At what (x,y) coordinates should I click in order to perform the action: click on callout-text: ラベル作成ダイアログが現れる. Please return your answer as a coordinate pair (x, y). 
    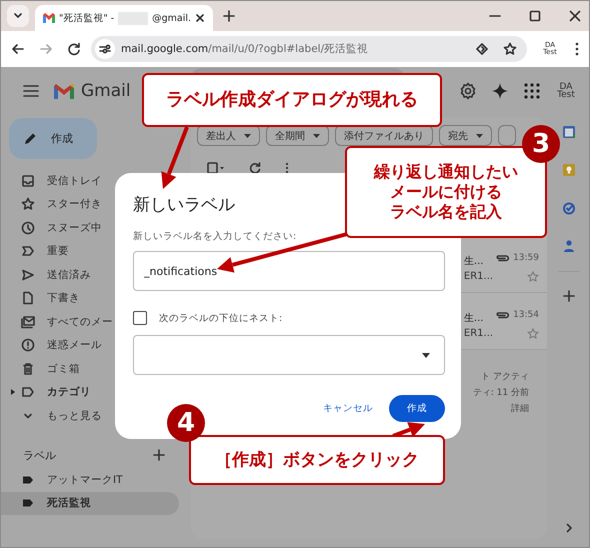
    Looking at the image, I should click on (292, 100).